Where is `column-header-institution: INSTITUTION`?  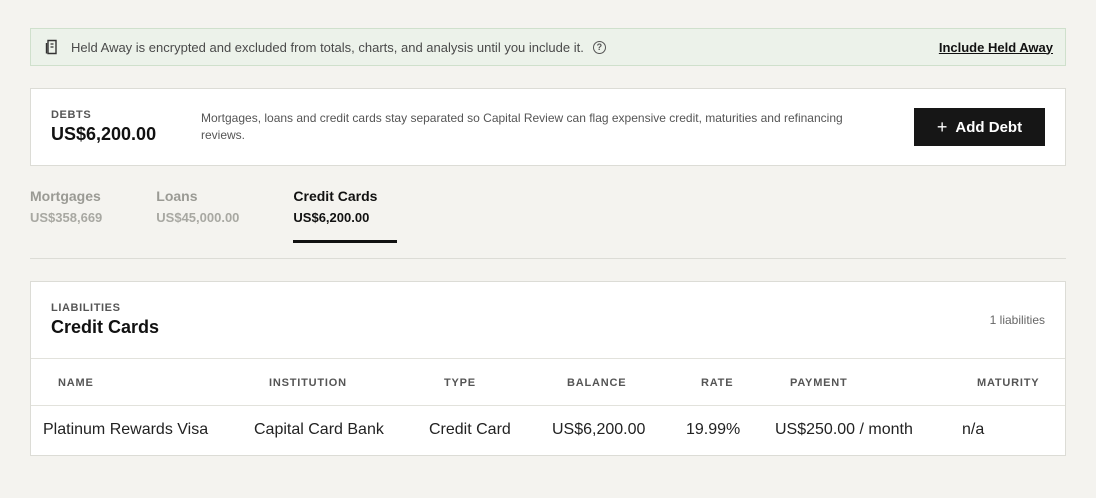 column-header-institution: INSTITUTION is located at coordinates (308, 383).